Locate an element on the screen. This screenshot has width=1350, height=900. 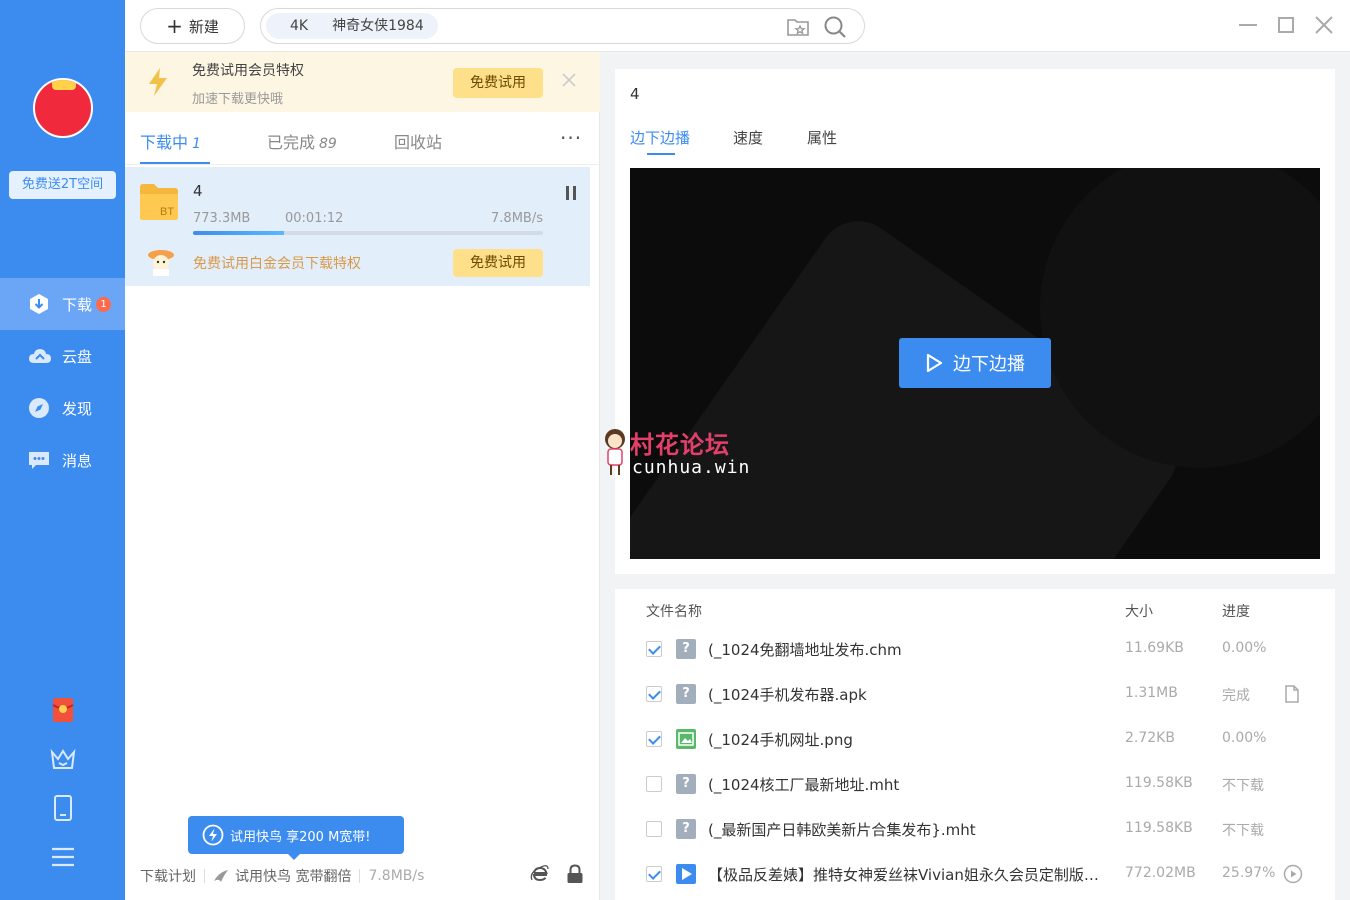
file-progress: 不下载 is located at coordinates (1243, 786).